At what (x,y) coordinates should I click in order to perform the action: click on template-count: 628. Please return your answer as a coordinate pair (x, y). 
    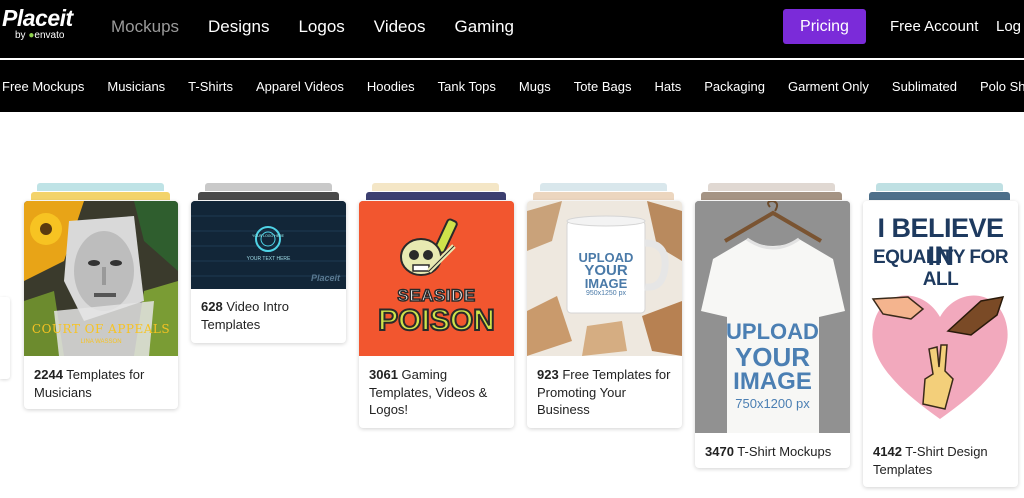
    Looking at the image, I should click on (212, 306).